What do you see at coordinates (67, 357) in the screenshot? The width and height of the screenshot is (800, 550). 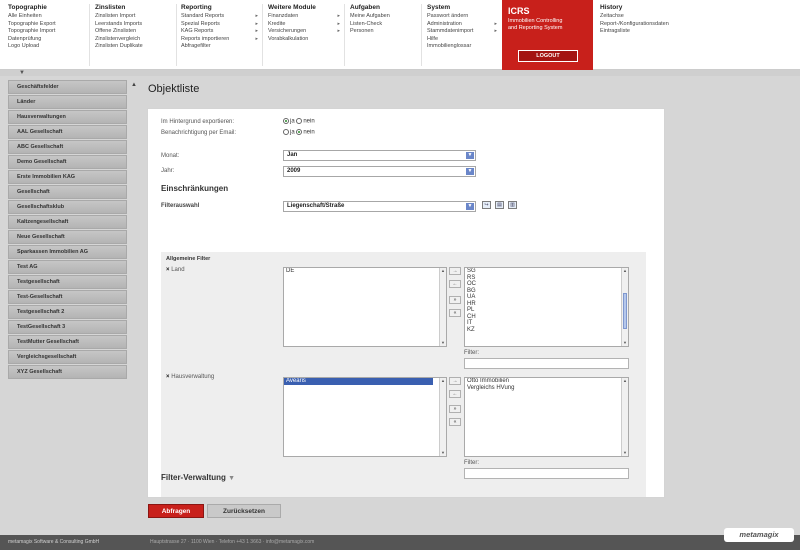 I see `sidebar-item: Vergleichsgesellschaft` at bounding box center [67, 357].